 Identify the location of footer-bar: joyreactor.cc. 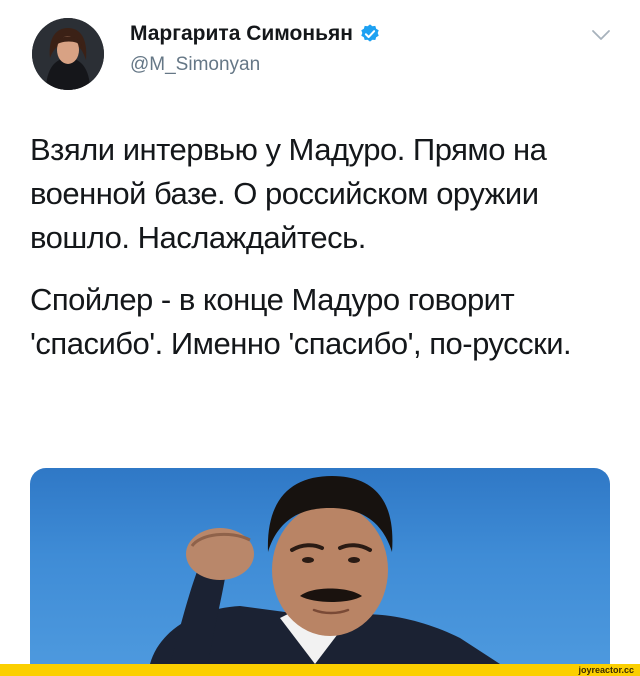
(320, 670).